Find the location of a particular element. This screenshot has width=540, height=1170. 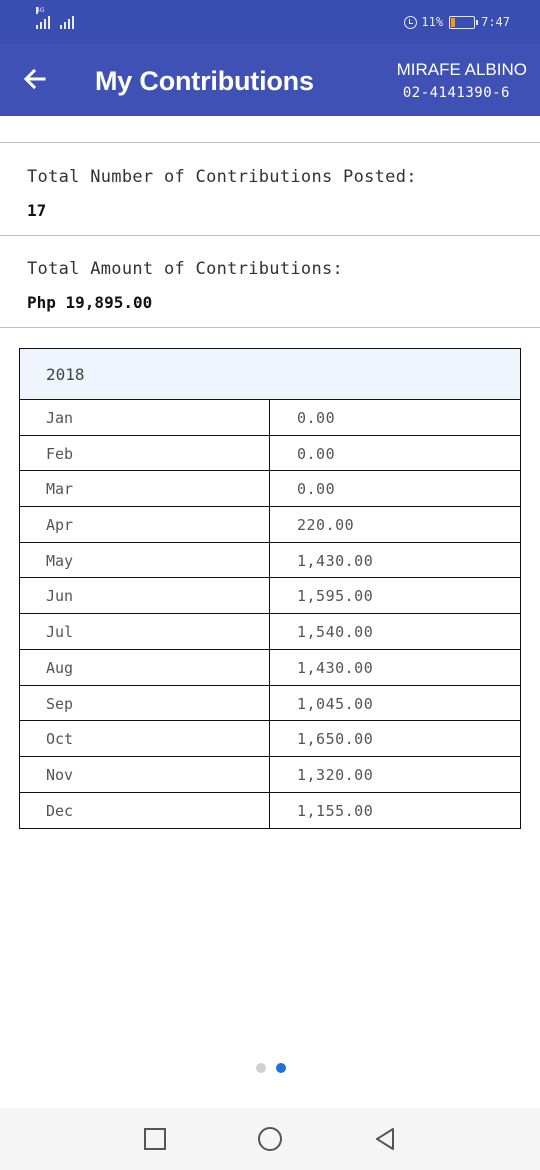

amount-cell: 1,320.00 is located at coordinates (335, 774).